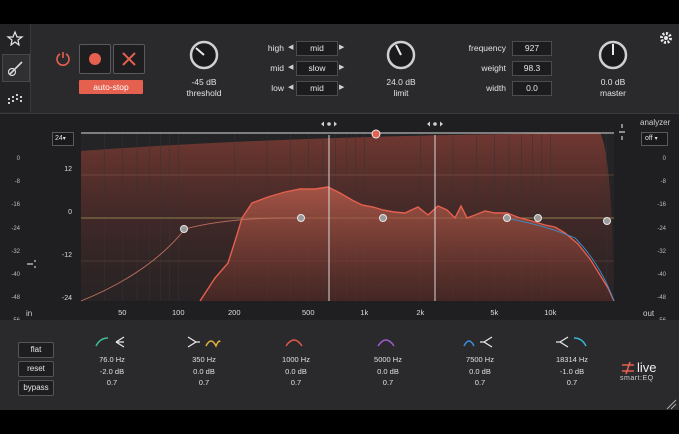 Image resolution: width=679 pixels, height=434 pixels. Describe the element at coordinates (204, 93) in the screenshot. I see `threshold-label: threshold` at that location.